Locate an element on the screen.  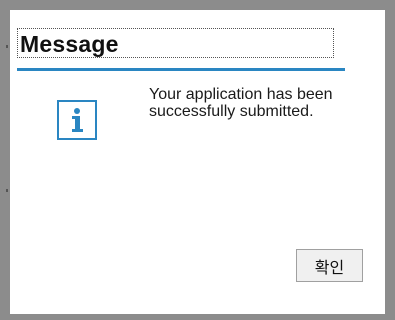
title-divider is located at coordinates (181, 69).